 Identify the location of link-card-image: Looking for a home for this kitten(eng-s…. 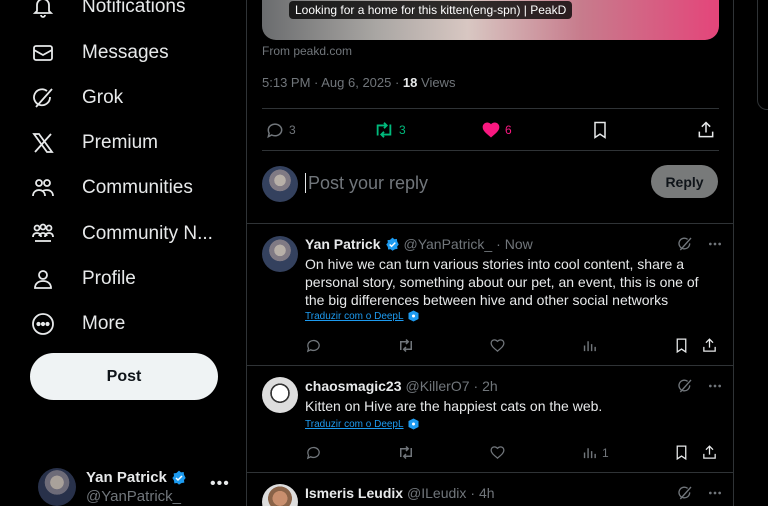
(490, 20).